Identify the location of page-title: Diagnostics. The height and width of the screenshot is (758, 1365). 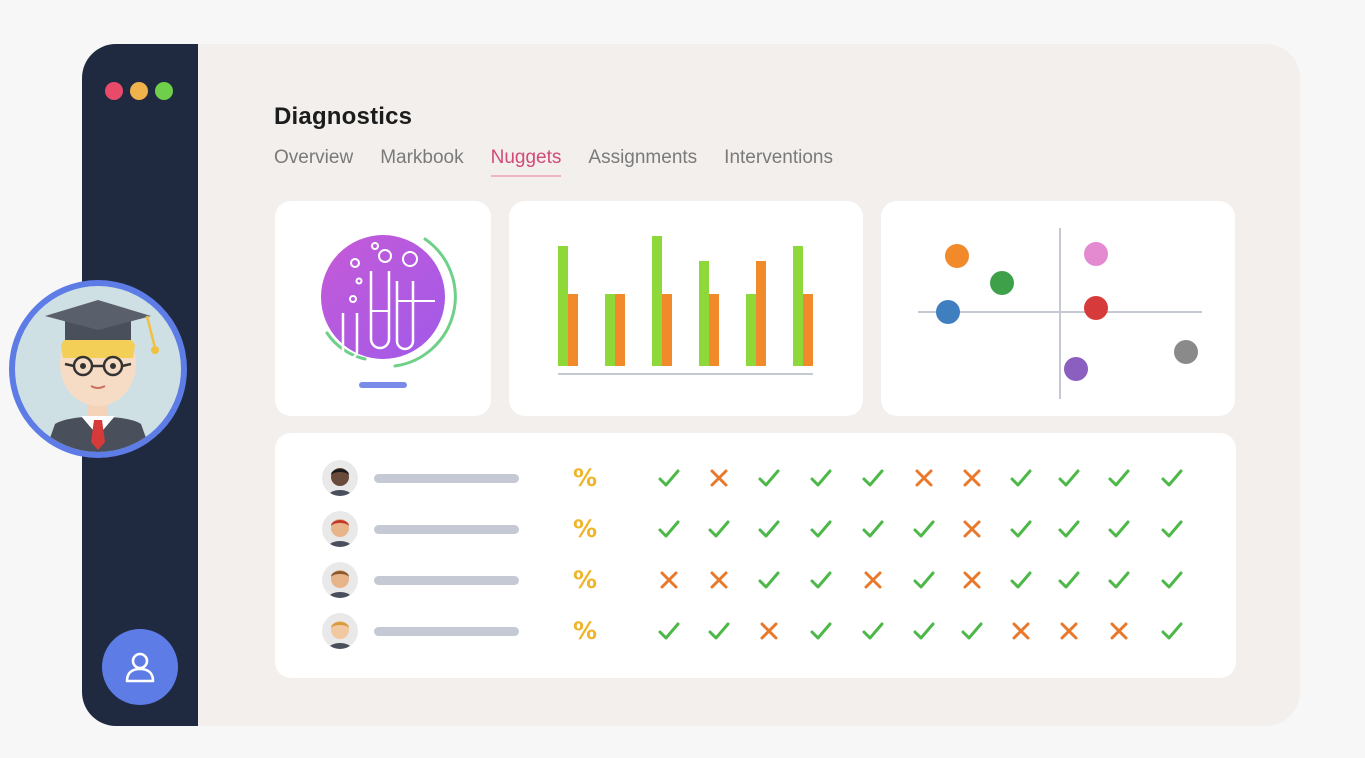
(343, 116).